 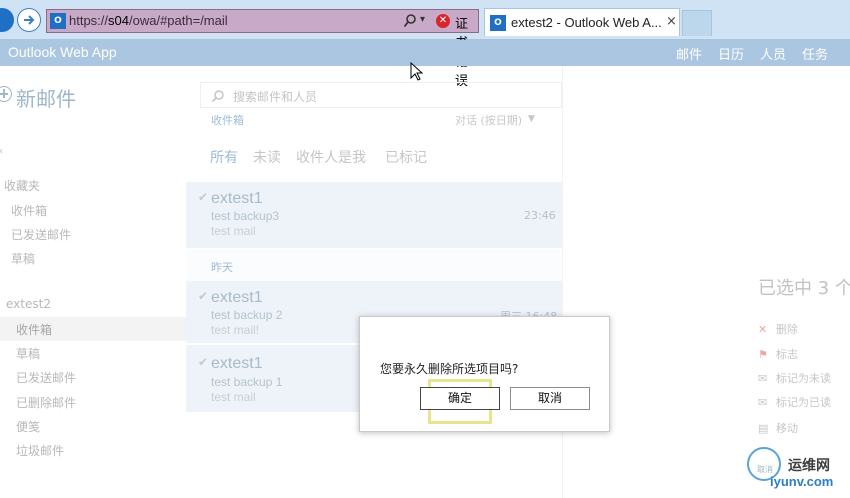 I want to click on delete-icon: ✕, so click(x=763, y=329).